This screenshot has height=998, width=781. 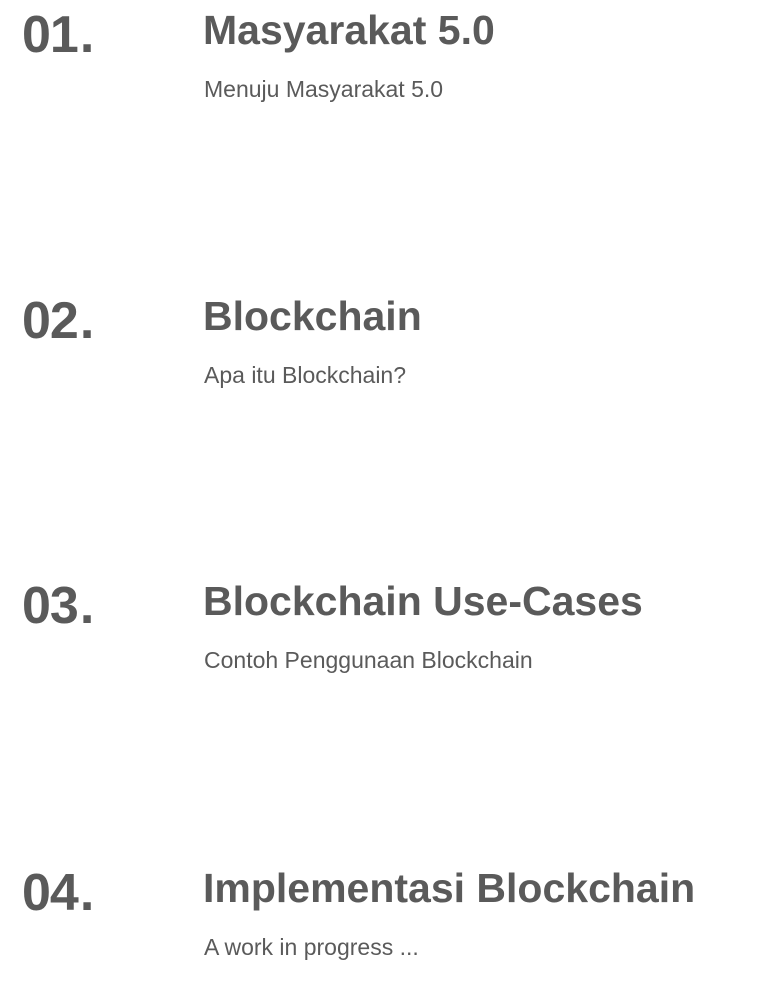 What do you see at coordinates (368, 660) in the screenshot?
I see `section-subtitle: Contoh Penggunaan Blockchain` at bounding box center [368, 660].